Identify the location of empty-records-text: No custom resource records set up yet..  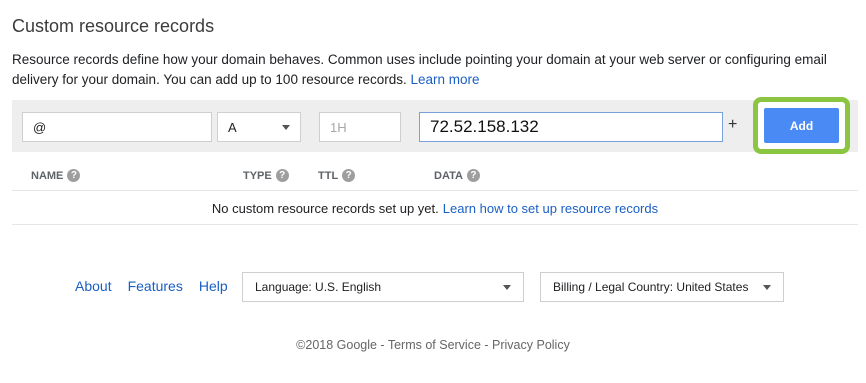
(325, 208).